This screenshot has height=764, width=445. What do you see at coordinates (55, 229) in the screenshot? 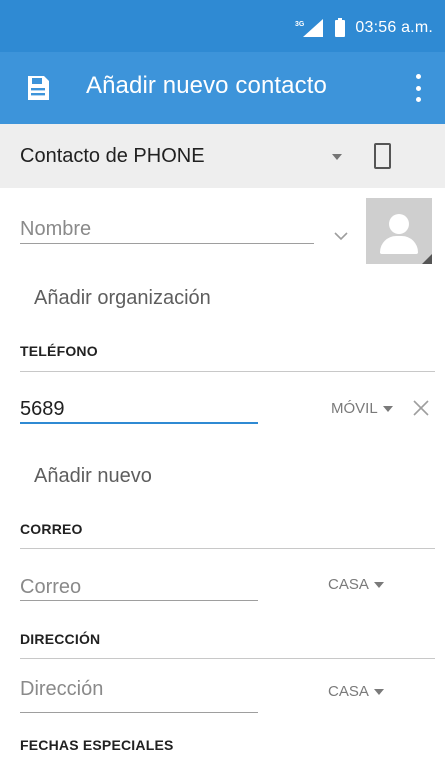
I see `name-input: Nombre` at bounding box center [55, 229].